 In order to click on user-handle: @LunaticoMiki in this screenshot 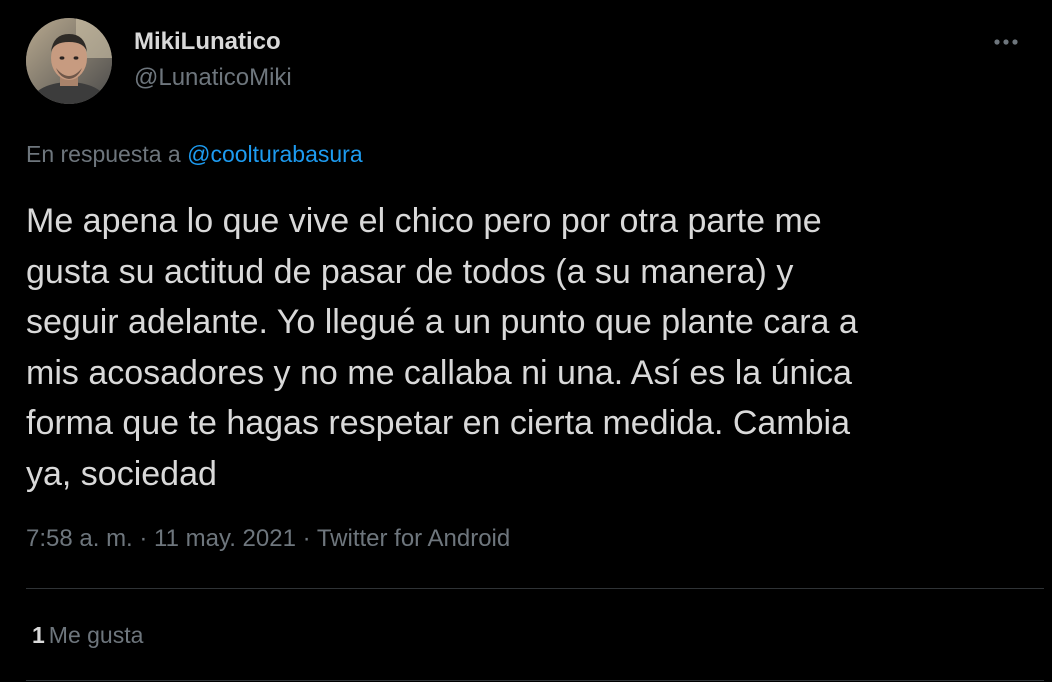, I will do `click(213, 78)`.